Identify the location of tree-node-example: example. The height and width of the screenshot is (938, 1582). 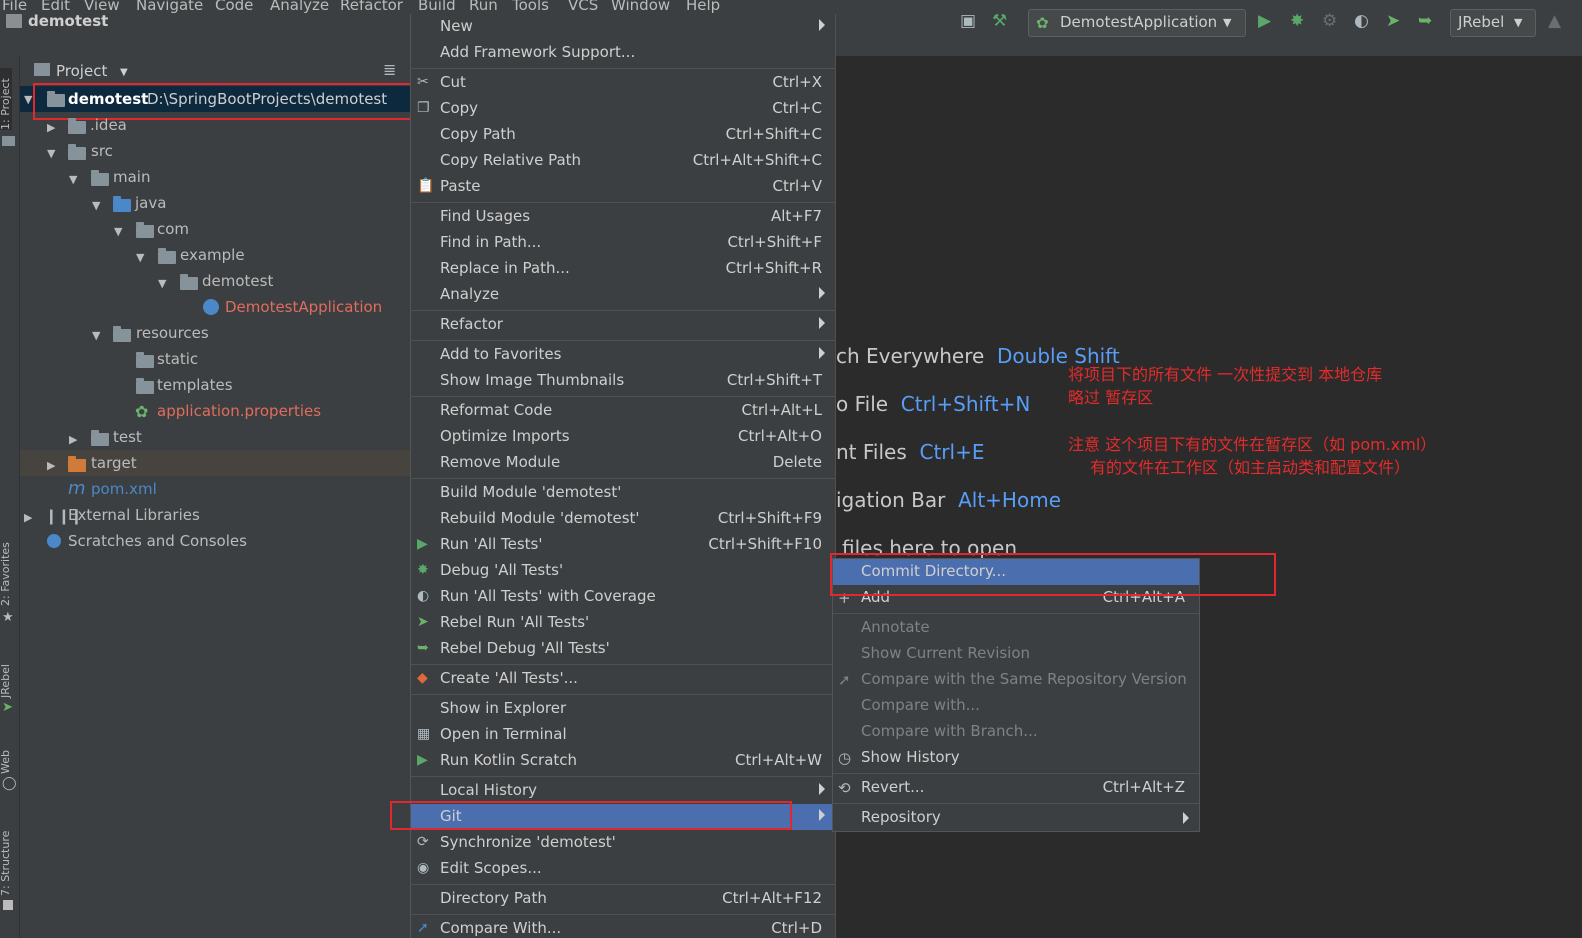
(212, 258).